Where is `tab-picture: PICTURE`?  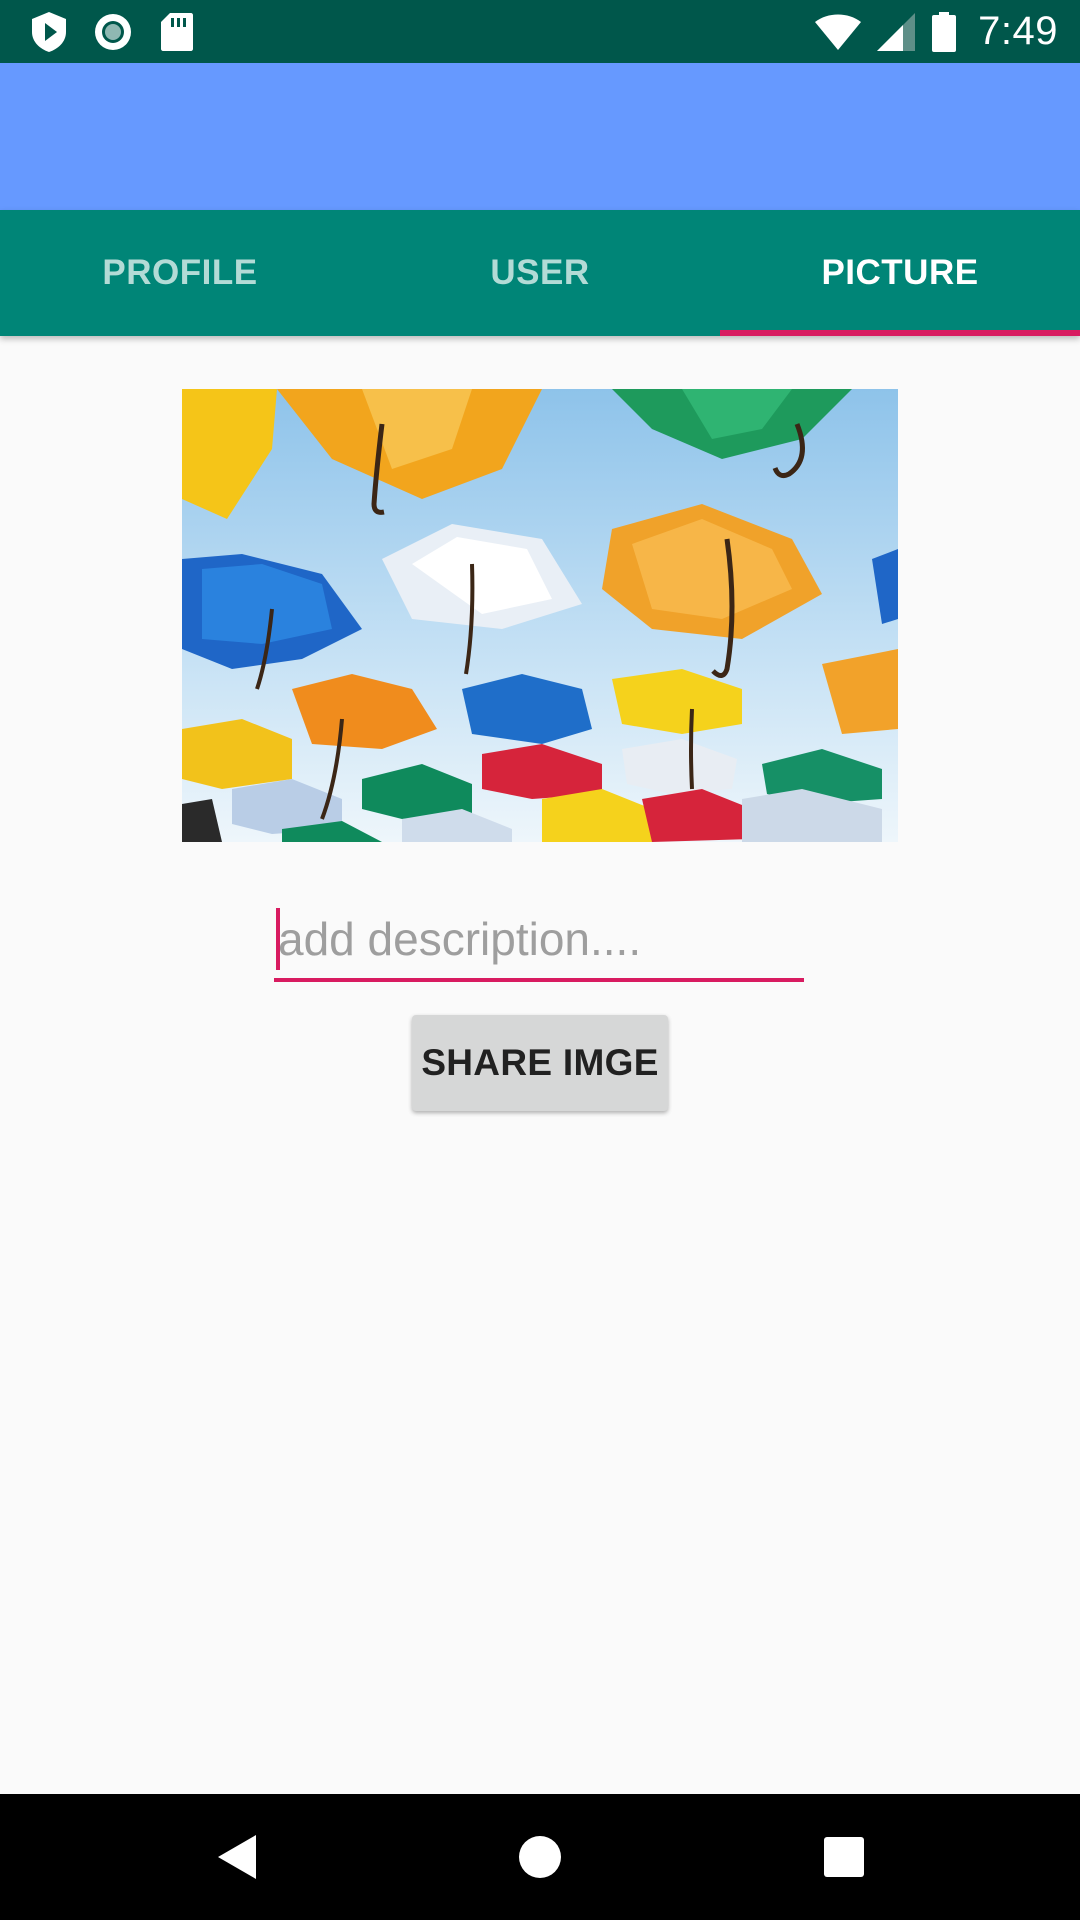 tab-picture: PICTURE is located at coordinates (900, 273).